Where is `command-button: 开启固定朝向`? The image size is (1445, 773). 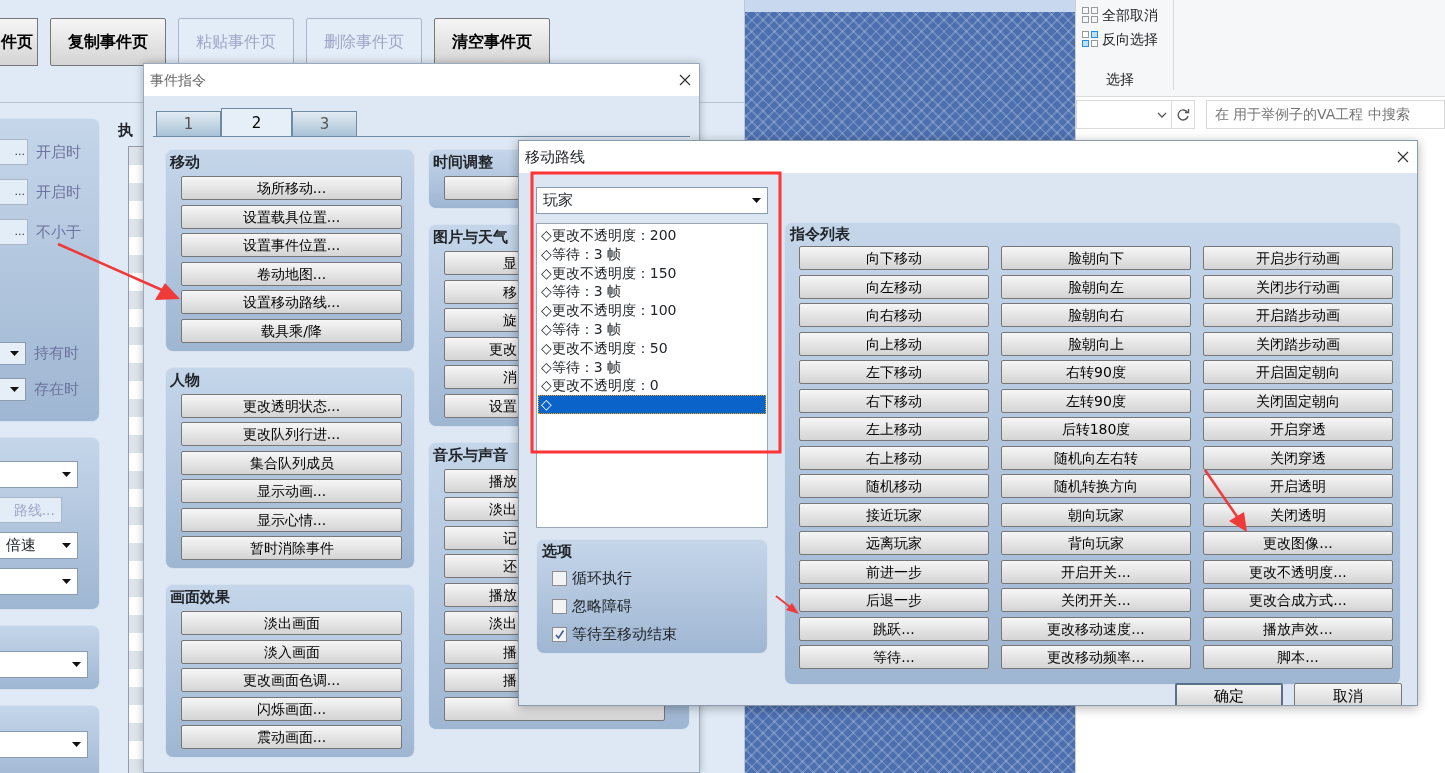 command-button: 开启固定朝向 is located at coordinates (1298, 372).